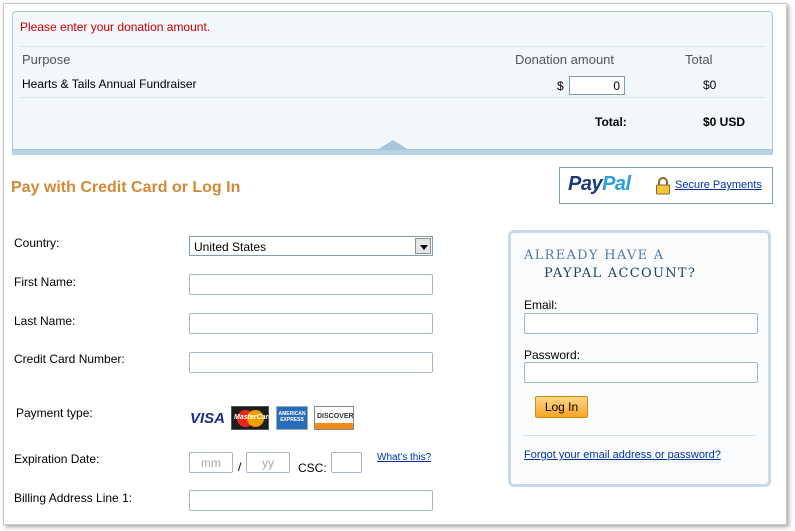 The height and width of the screenshot is (531, 795). Describe the element at coordinates (334, 418) in the screenshot. I see `discover-icon: DISCOVER` at that location.